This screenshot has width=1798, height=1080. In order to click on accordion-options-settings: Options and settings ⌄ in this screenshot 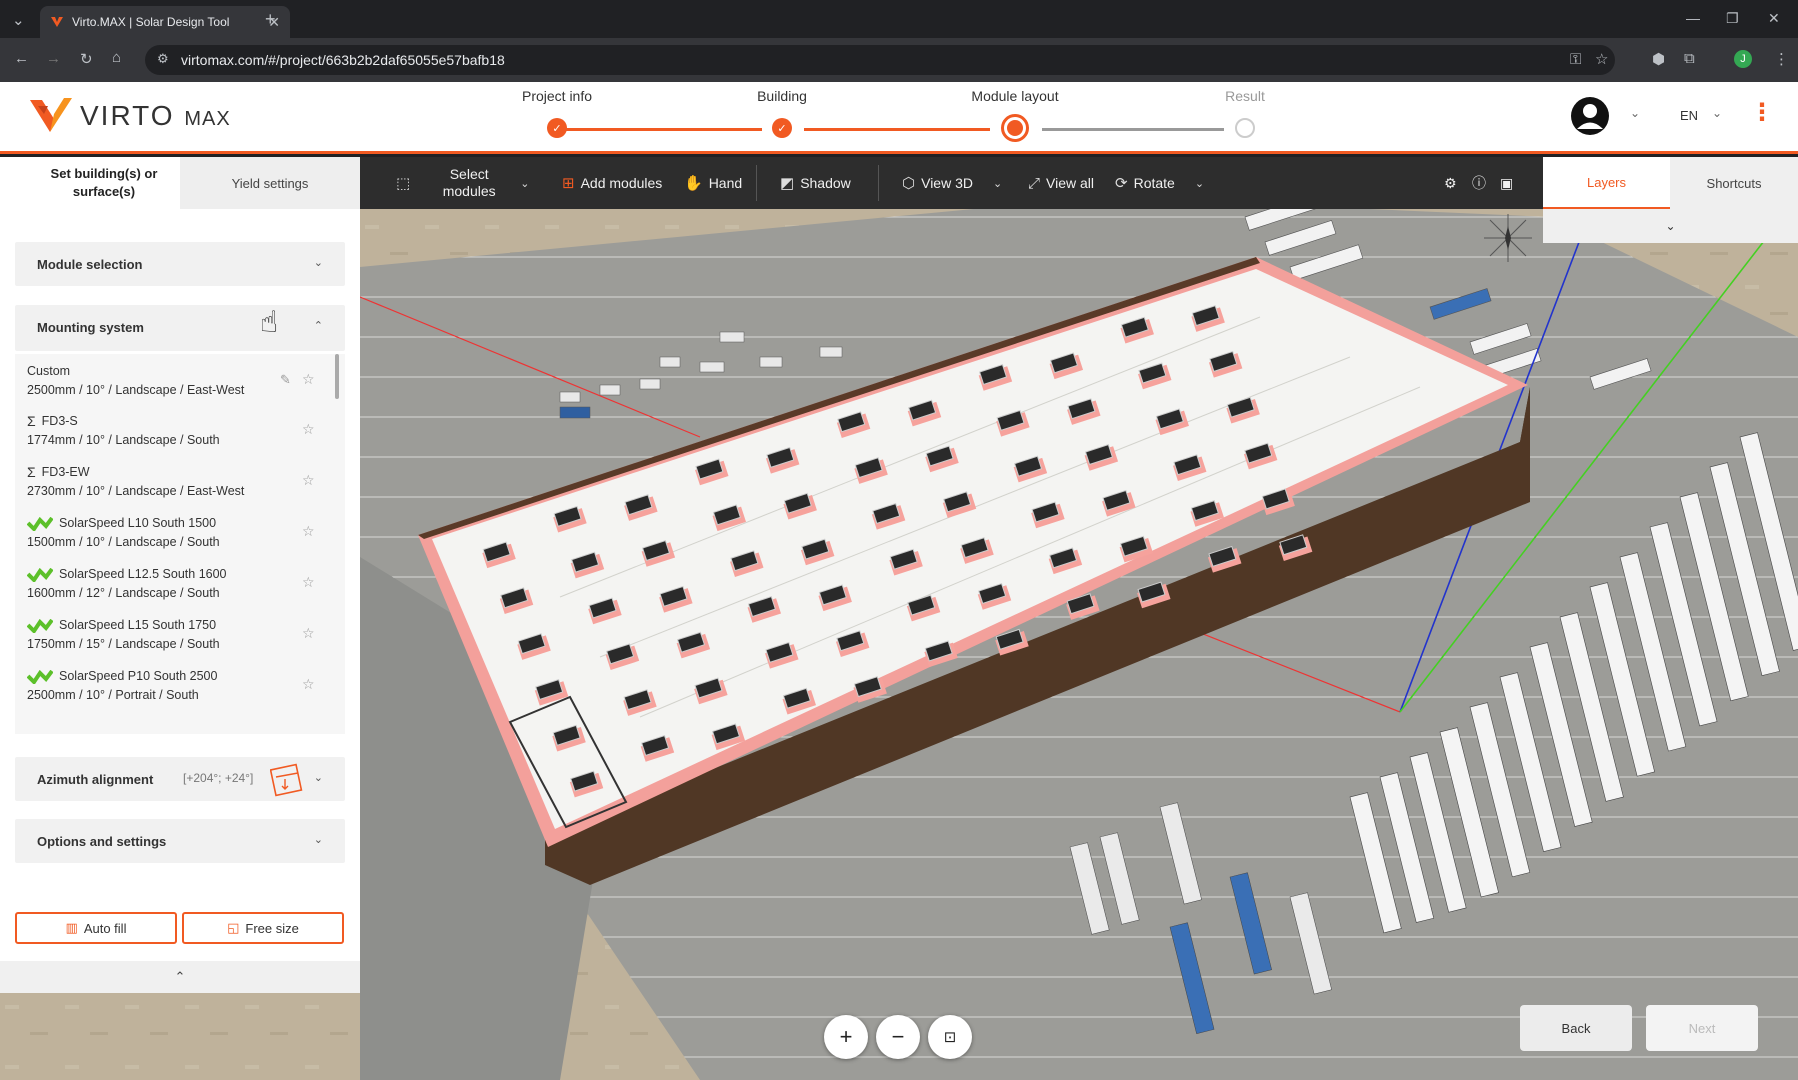, I will do `click(180, 841)`.